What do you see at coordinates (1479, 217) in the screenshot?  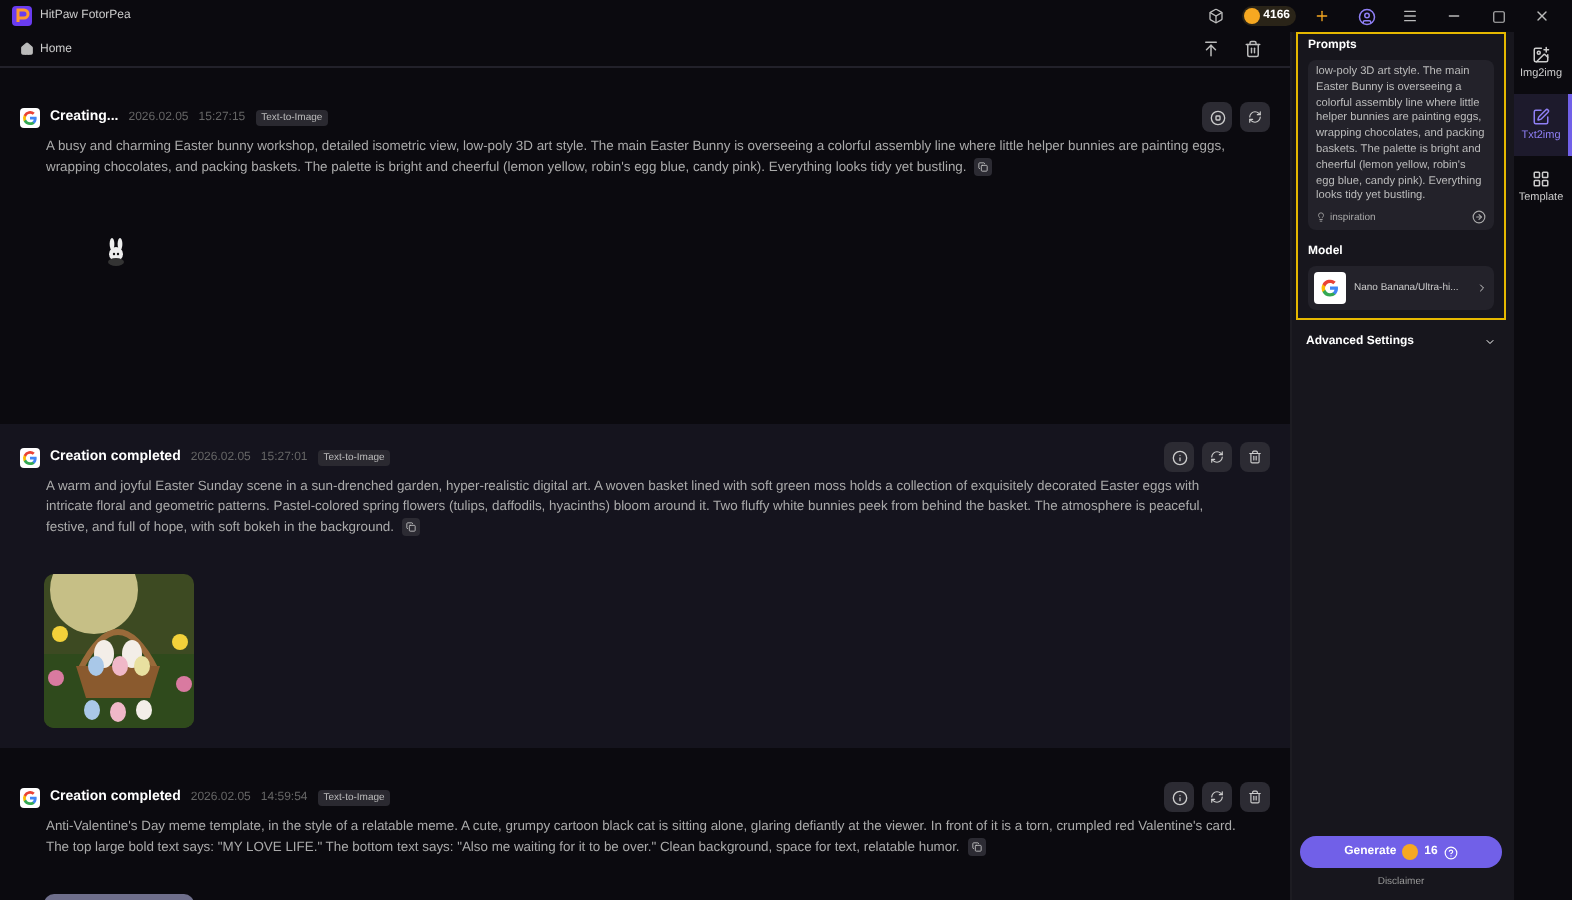 I see `submit-icon` at bounding box center [1479, 217].